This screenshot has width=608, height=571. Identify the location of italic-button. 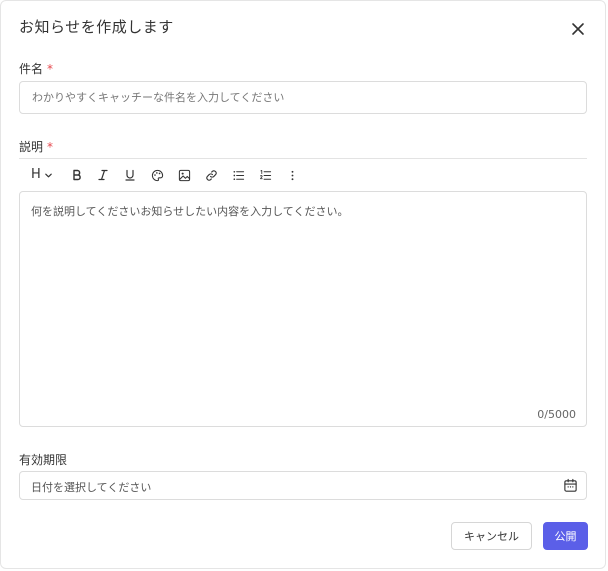
(103, 175).